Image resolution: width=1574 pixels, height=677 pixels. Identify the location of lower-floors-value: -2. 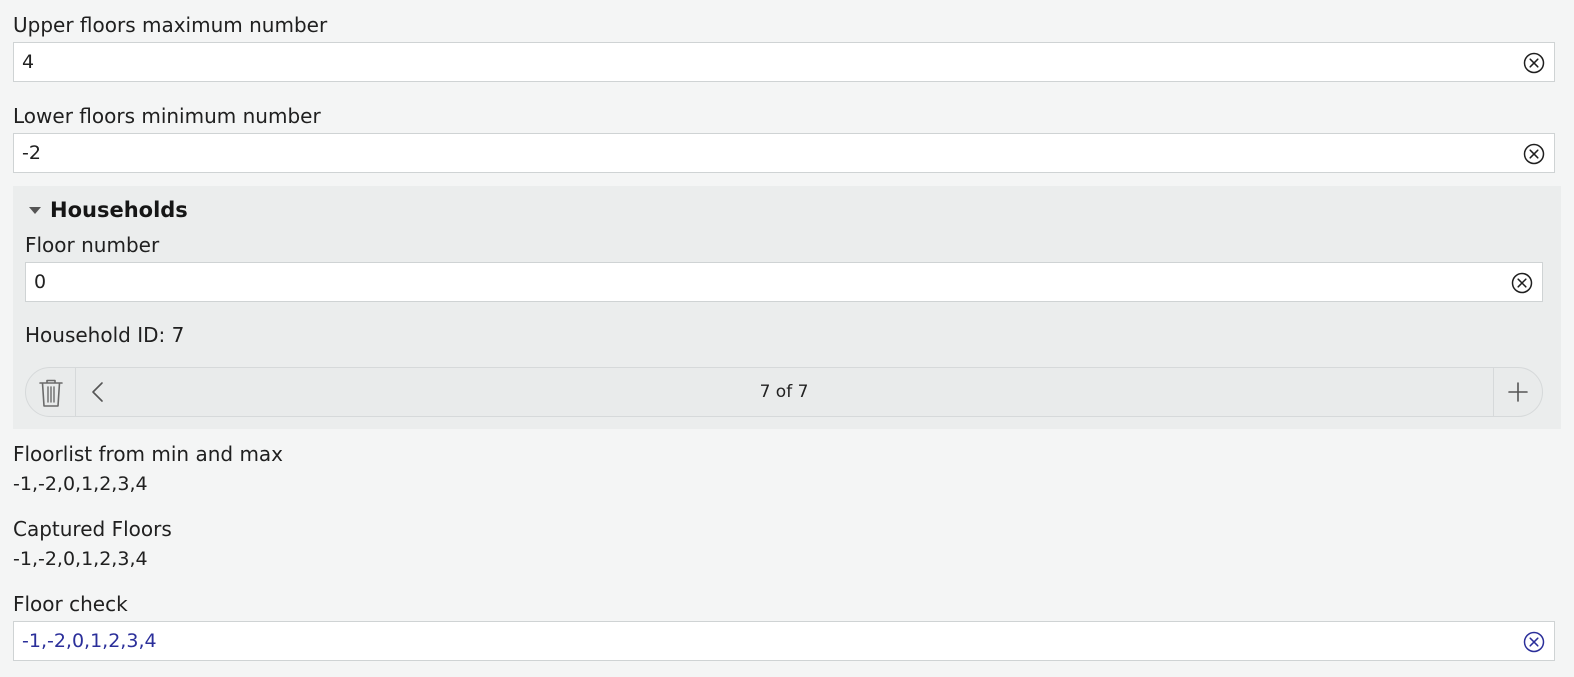
(31, 153).